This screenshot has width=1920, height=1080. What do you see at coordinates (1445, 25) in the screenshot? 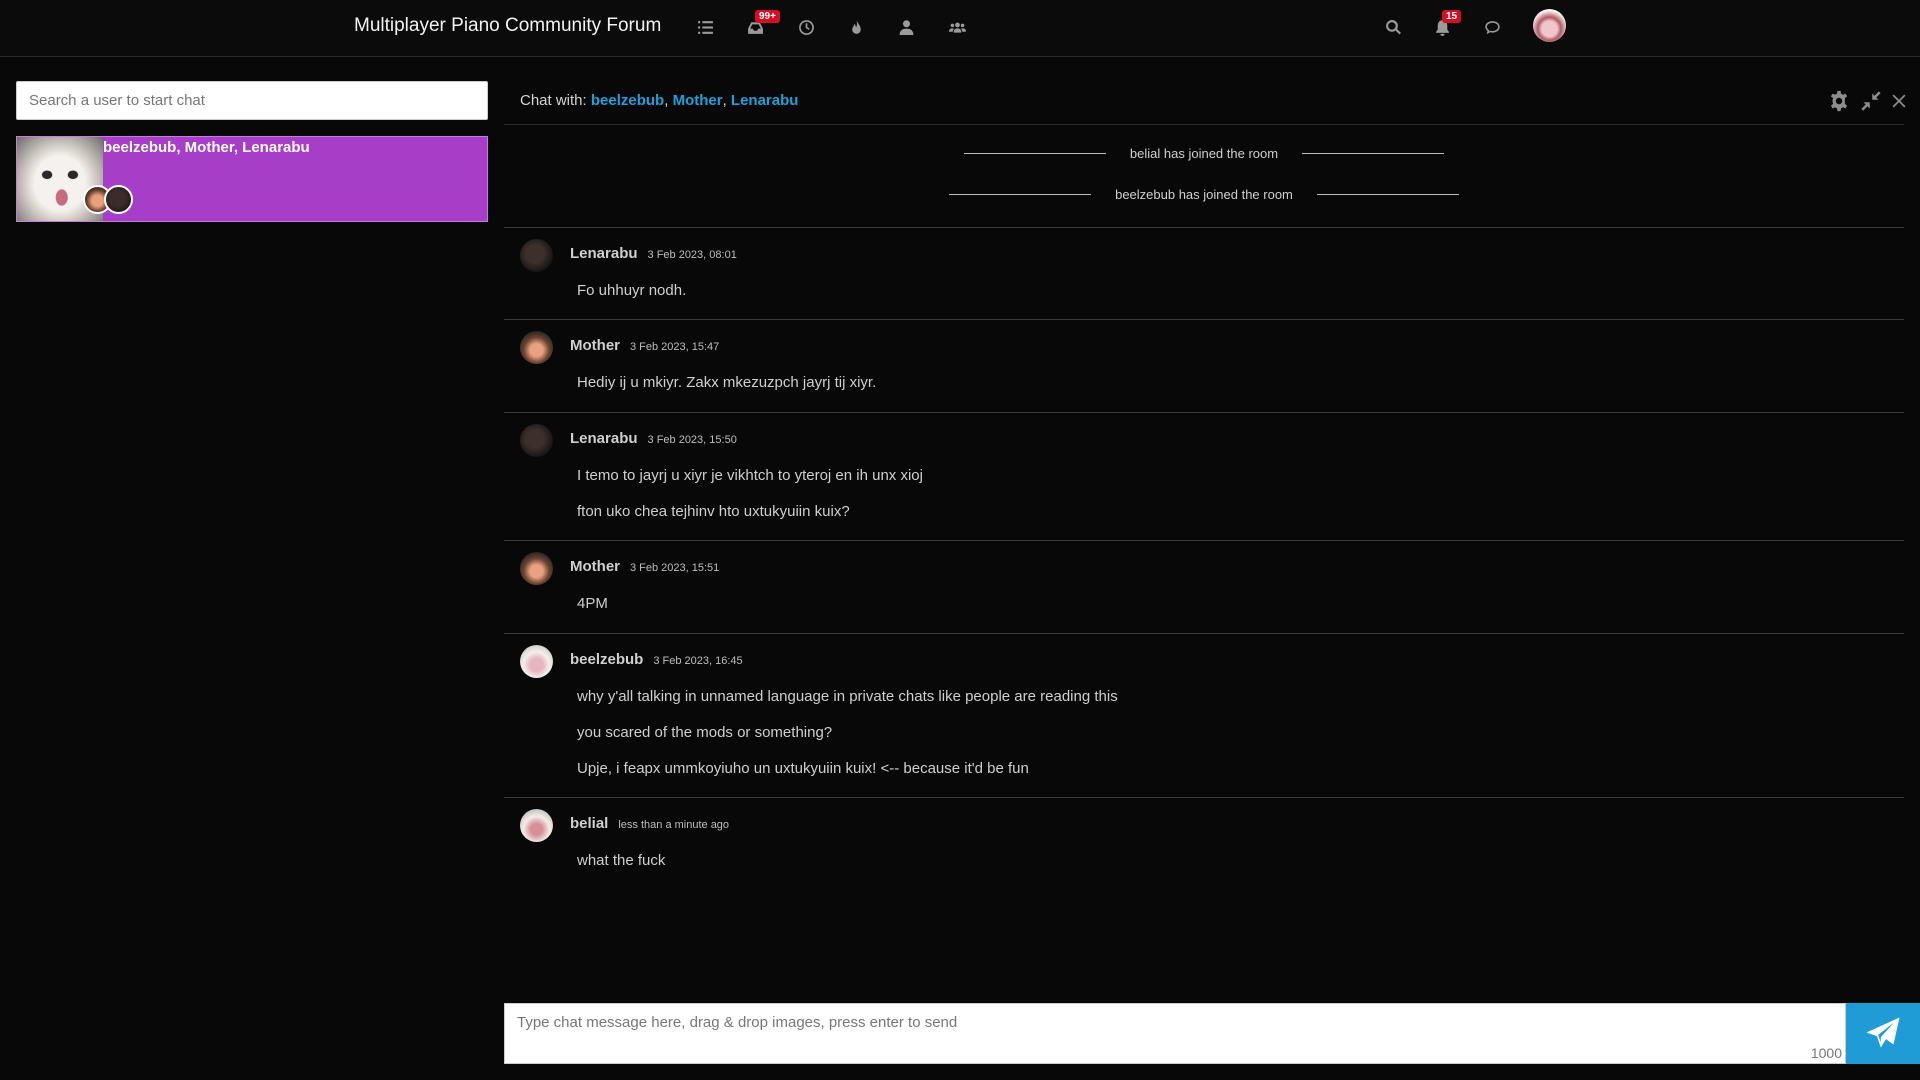
I see `bell-icon: 15` at bounding box center [1445, 25].